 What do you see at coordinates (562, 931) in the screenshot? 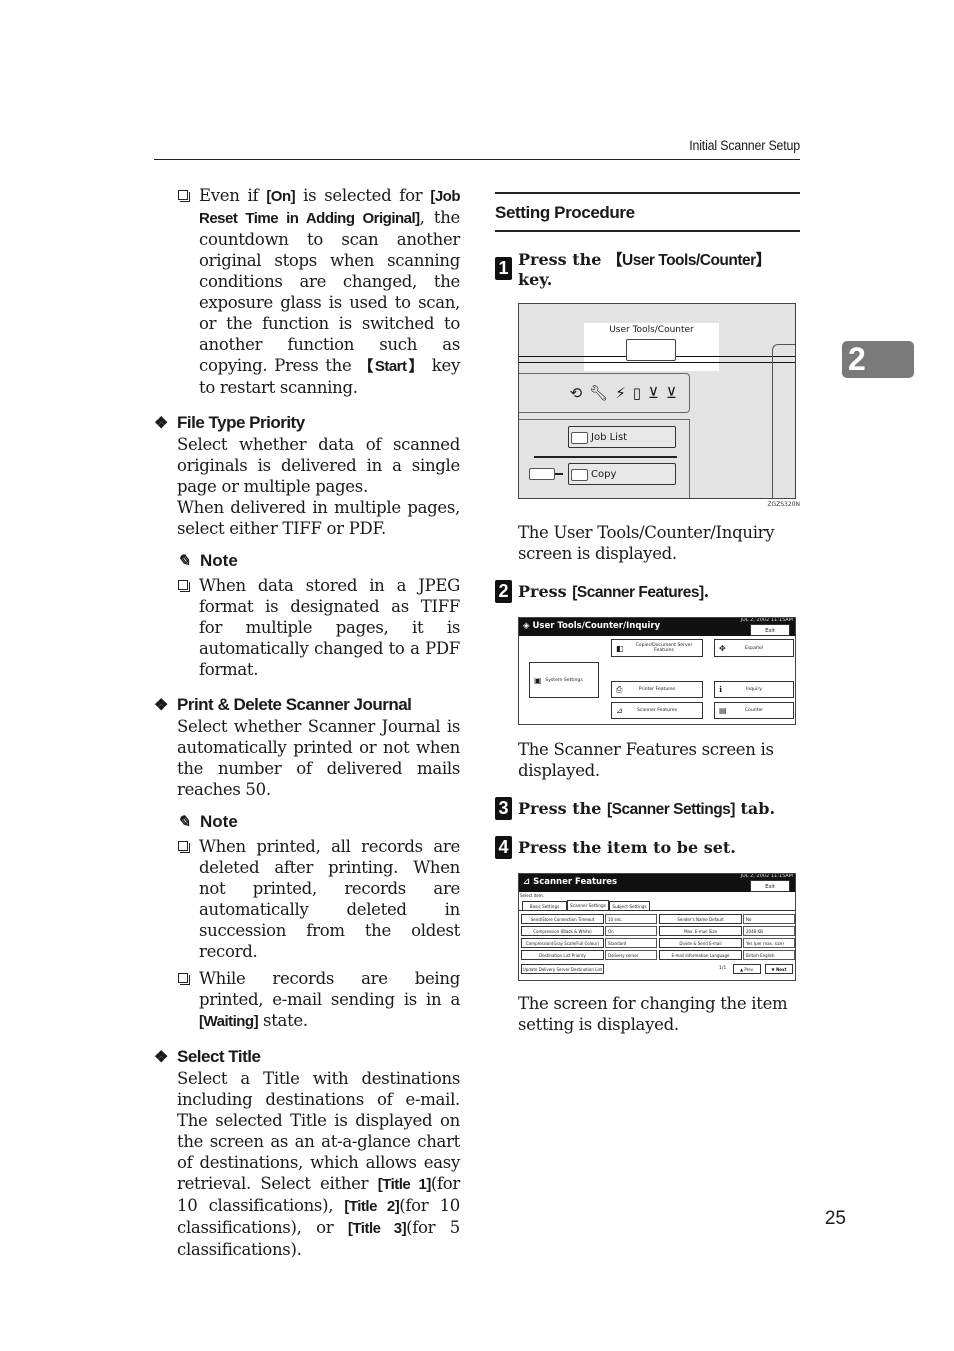
I see `setting-button: Compression (Black & White)` at bounding box center [562, 931].